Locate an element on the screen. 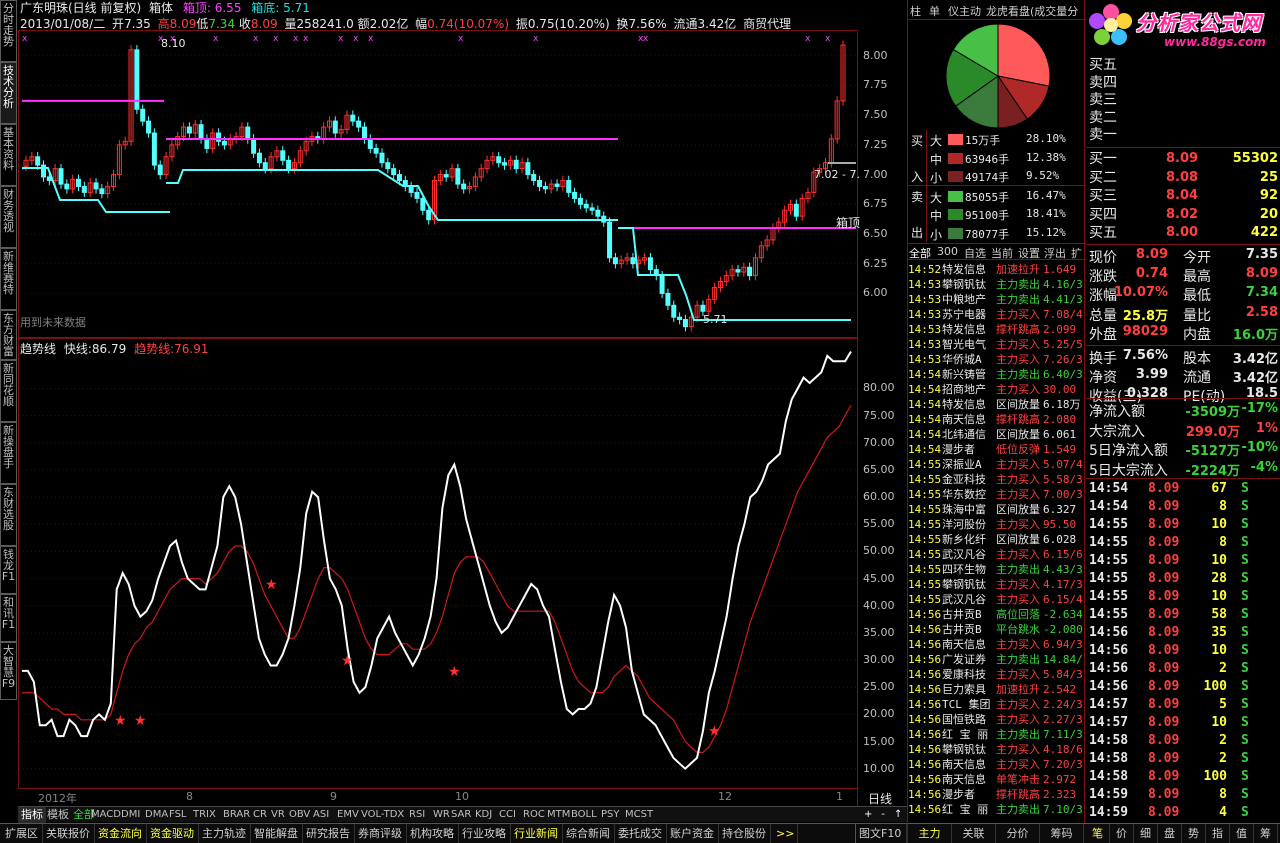  radar-row: 14:56 国恒铁路 主力买入 2.27/3 is located at coordinates (997, 719).